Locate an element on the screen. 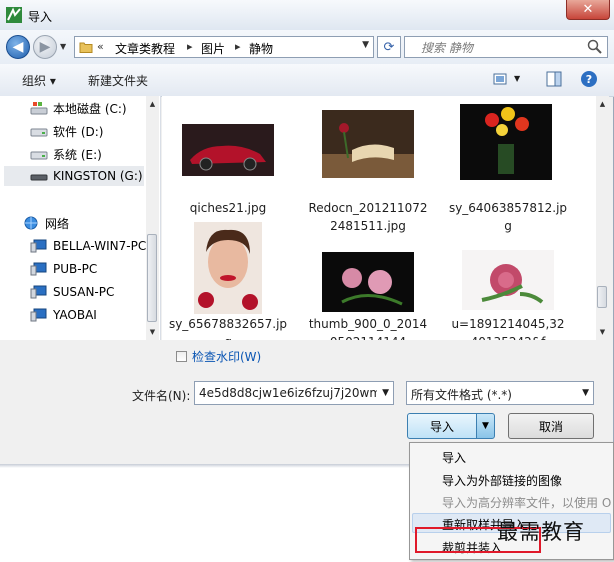  breadcrumb-item: 静物 is located at coordinates (261, 48).